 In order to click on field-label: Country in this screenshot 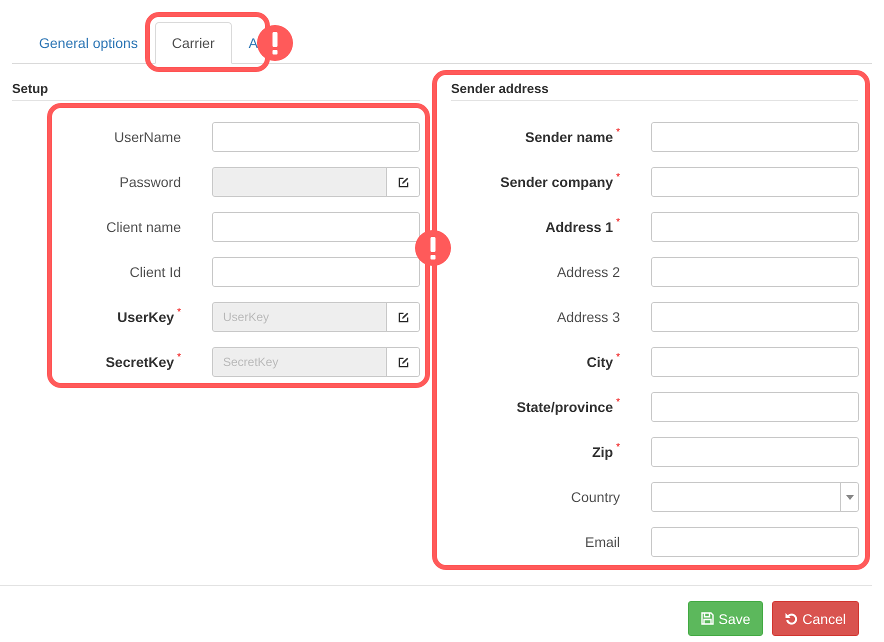, I will do `click(595, 497)`.